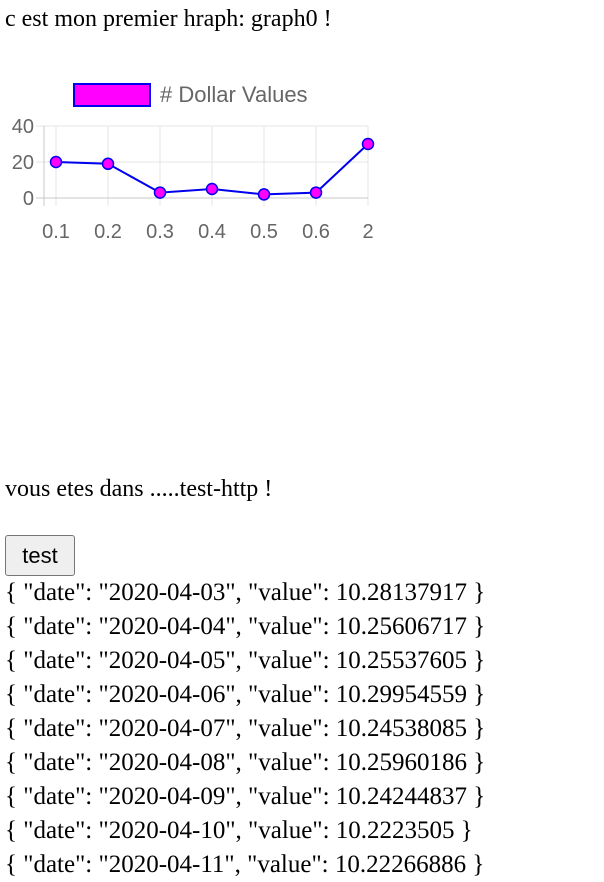 The height and width of the screenshot is (882, 604). I want to click on page-heading: c est mon premier hraph: graph0 !, so click(168, 19).